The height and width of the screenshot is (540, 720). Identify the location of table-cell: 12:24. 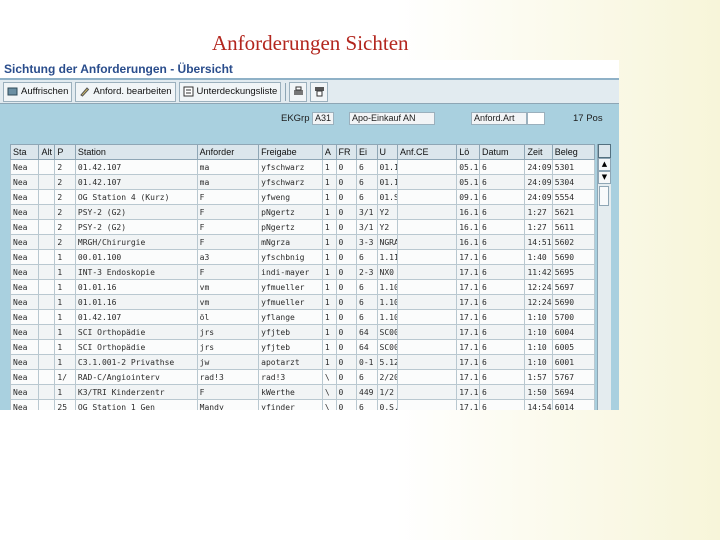
(538, 287).